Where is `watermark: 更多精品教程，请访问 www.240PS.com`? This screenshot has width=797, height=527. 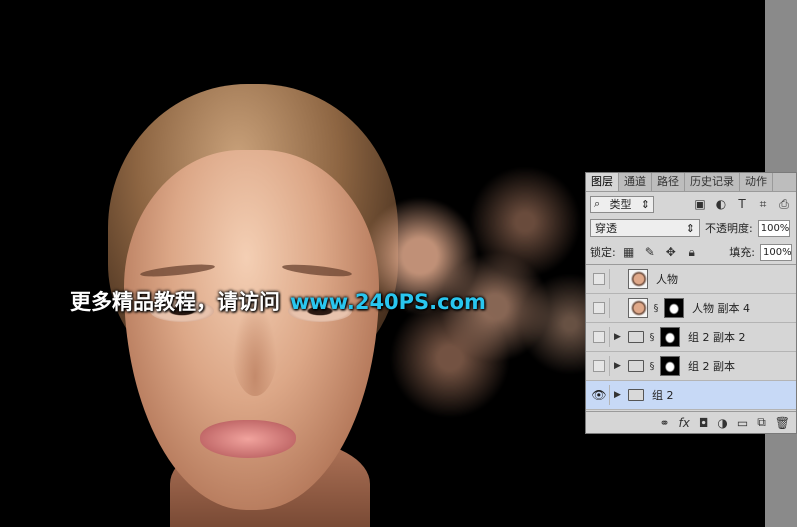
watermark: 更多精品教程，请访问 www.240PS.com is located at coordinates (278, 301).